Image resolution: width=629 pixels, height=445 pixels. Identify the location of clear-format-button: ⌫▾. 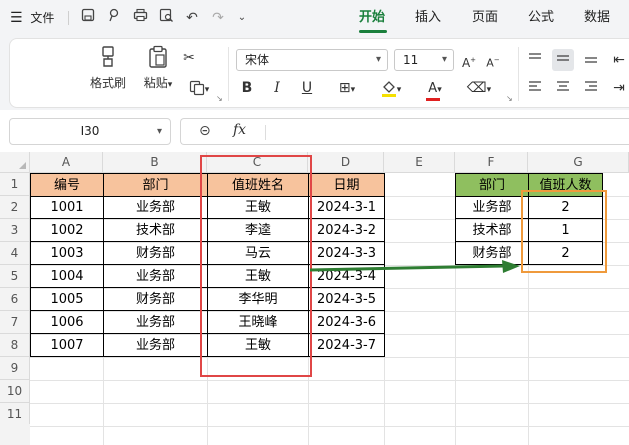
(479, 88).